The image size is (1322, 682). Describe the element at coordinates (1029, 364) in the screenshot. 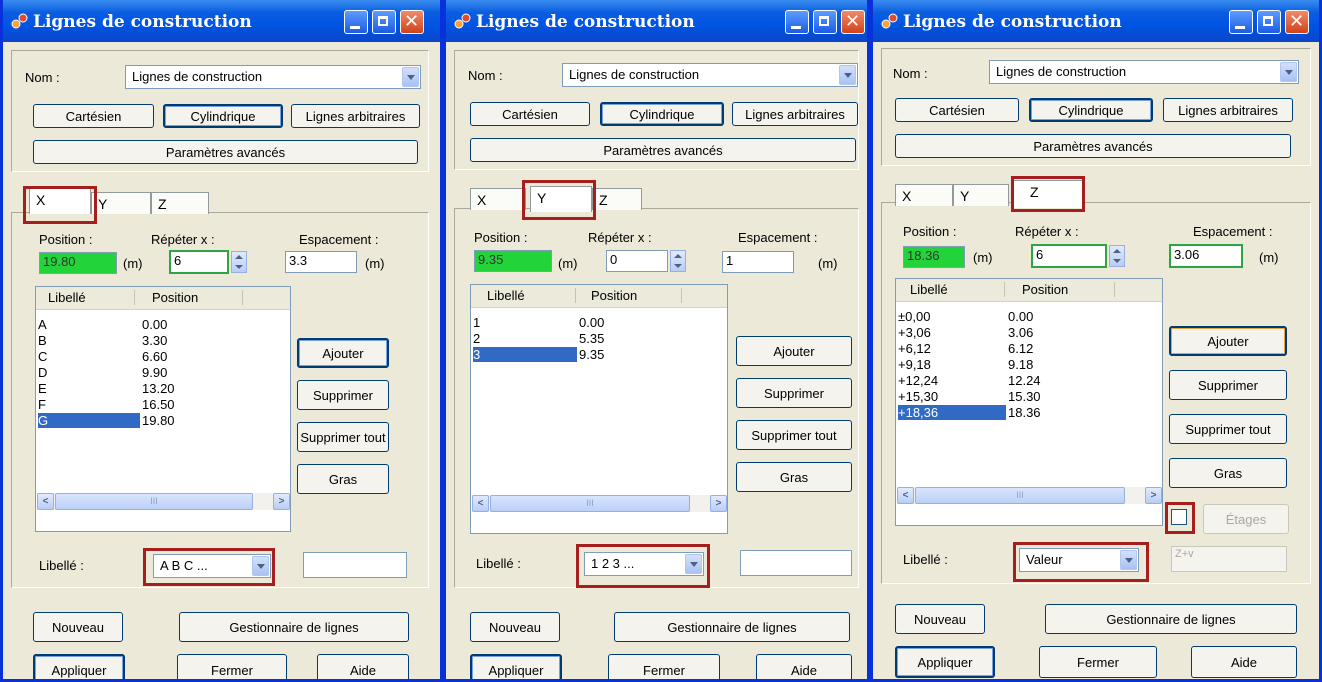

I see `list-item: +9,18 9.18` at that location.